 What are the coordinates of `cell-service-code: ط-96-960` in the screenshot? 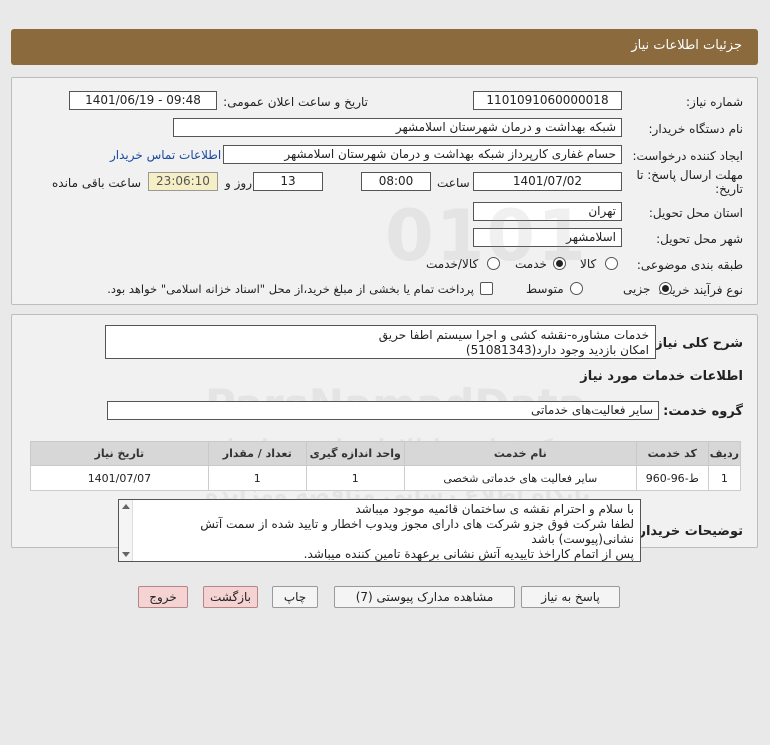 It's located at (672, 478).